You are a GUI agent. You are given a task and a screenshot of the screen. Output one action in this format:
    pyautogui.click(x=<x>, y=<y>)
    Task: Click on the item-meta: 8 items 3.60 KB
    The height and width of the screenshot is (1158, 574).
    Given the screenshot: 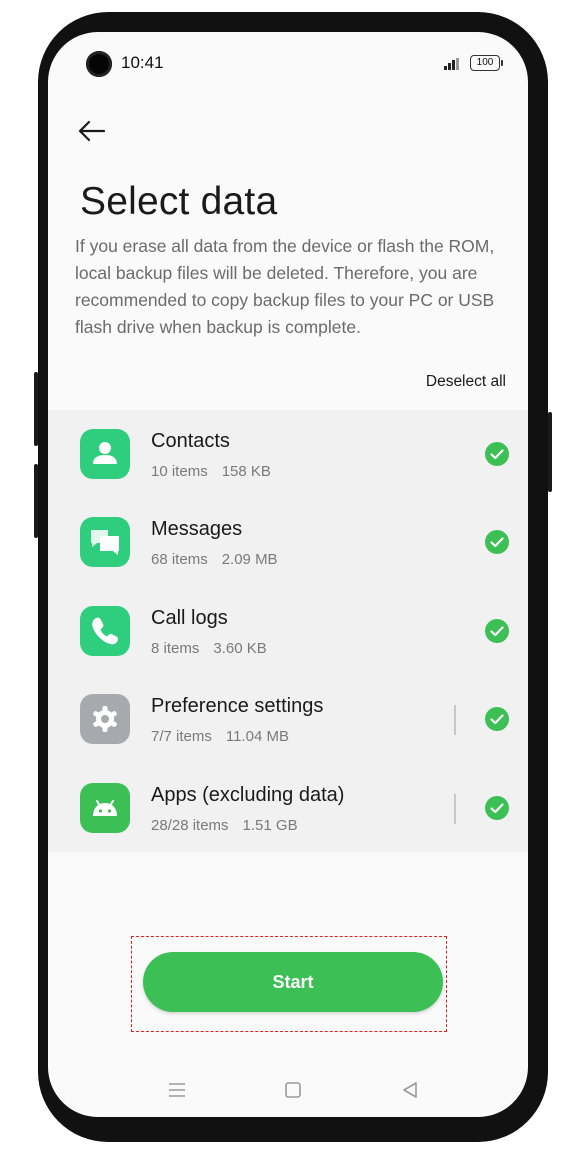 What is the action you would take?
    pyautogui.click(x=209, y=648)
    